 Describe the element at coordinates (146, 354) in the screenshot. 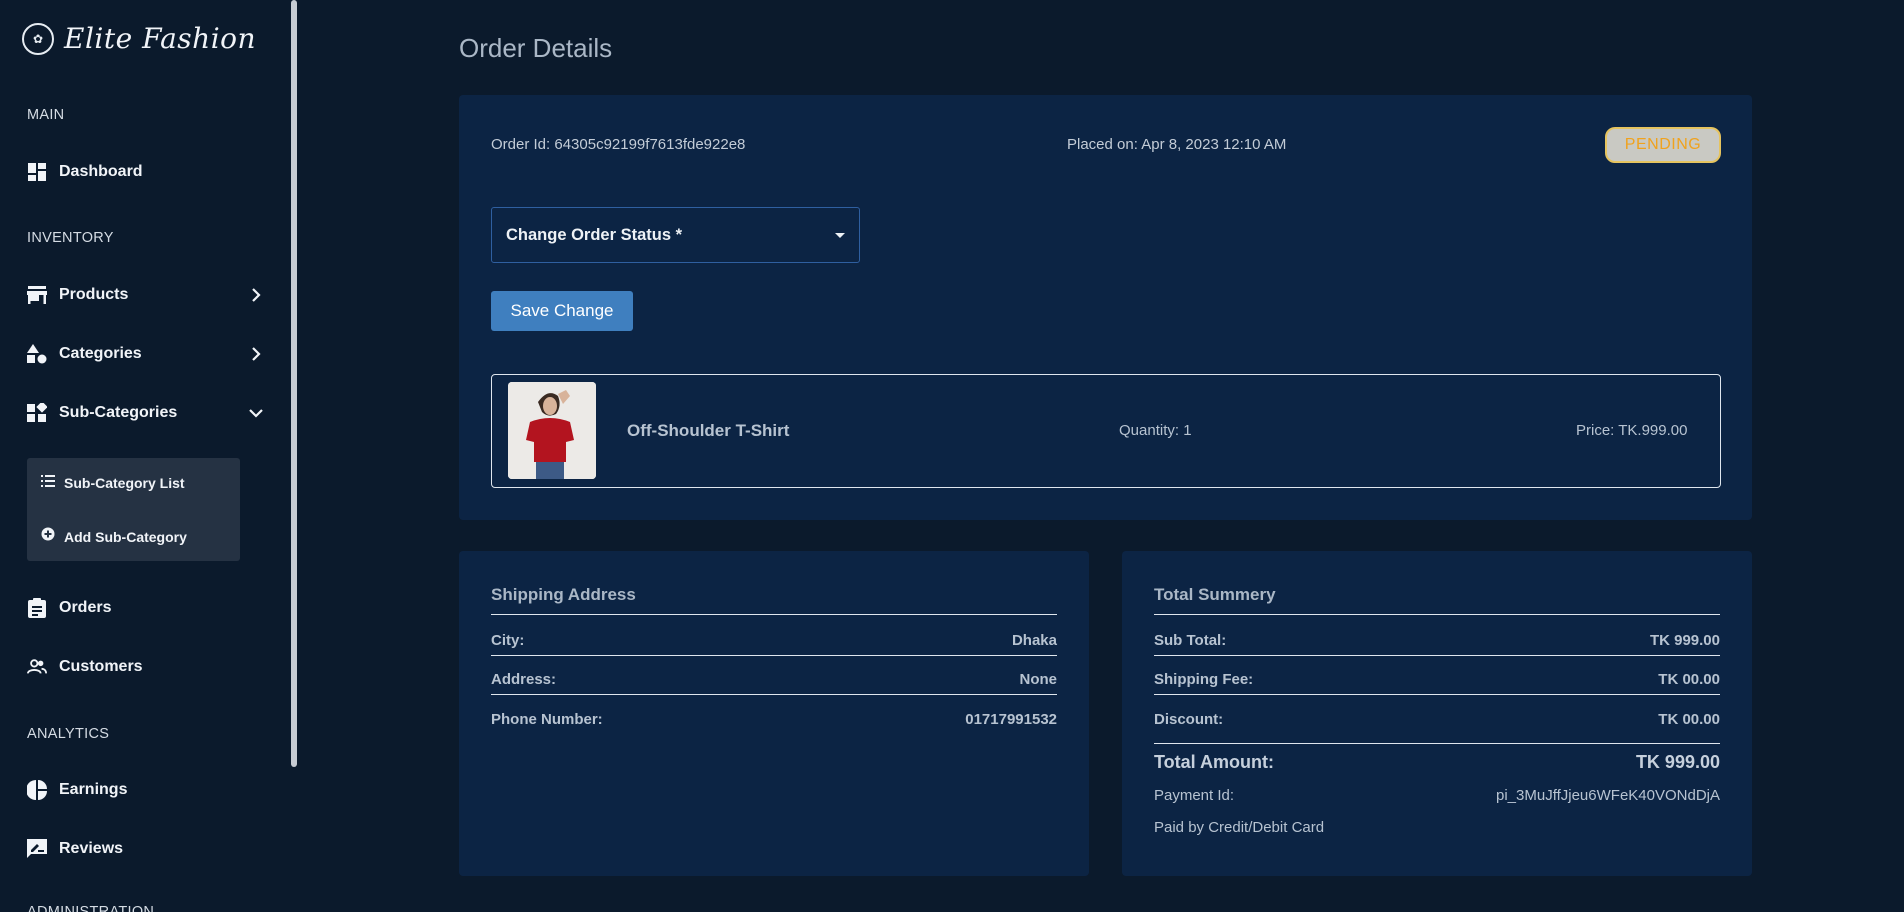

I see `sidebar-item-categories: Categories` at that location.